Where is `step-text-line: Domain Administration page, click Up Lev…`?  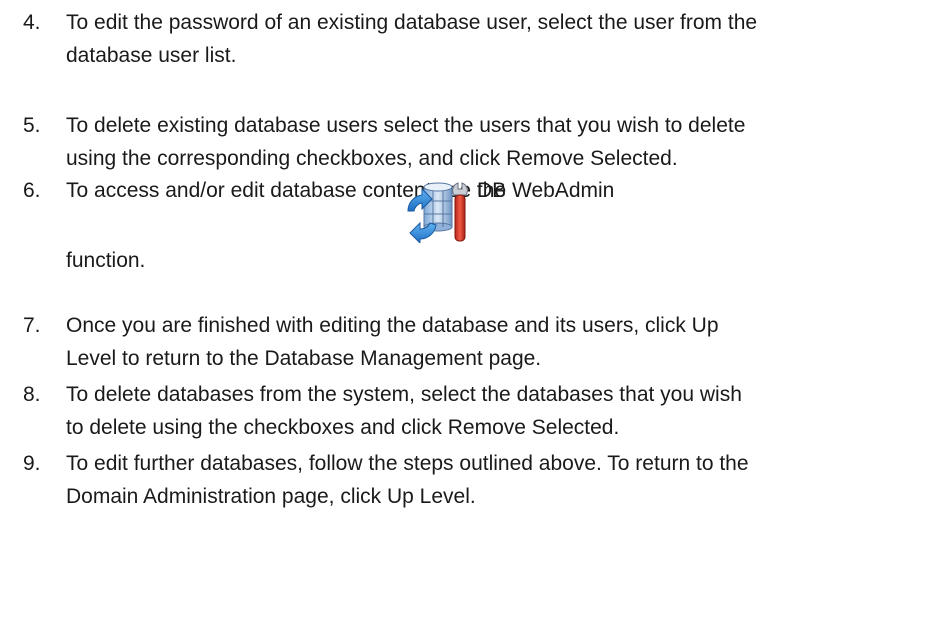 step-text-line: Domain Administration page, click Up Lev… is located at coordinates (271, 496).